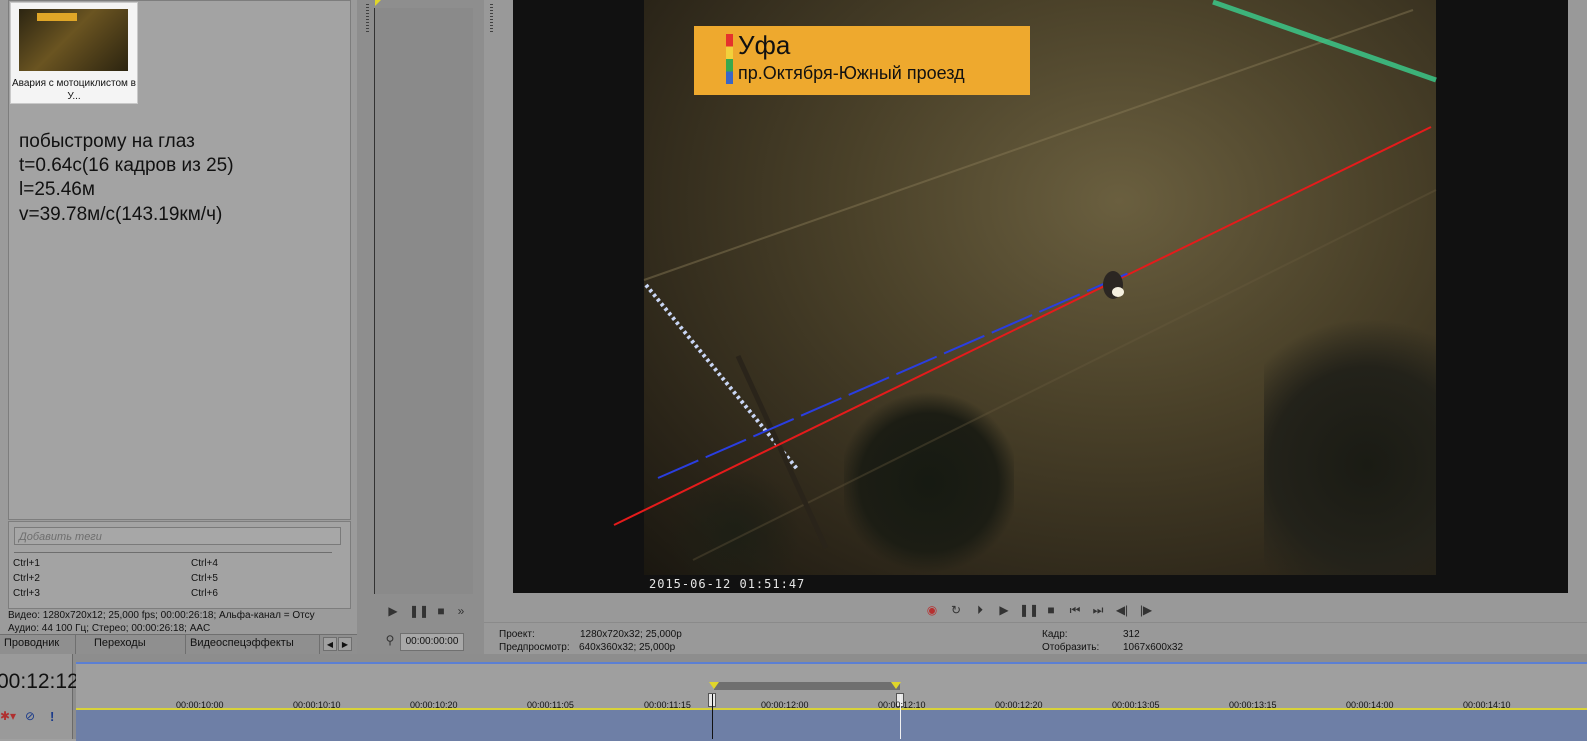 The height and width of the screenshot is (741, 1587). Describe the element at coordinates (1131, 634) in the screenshot. I see `frame-value: 312` at that location.